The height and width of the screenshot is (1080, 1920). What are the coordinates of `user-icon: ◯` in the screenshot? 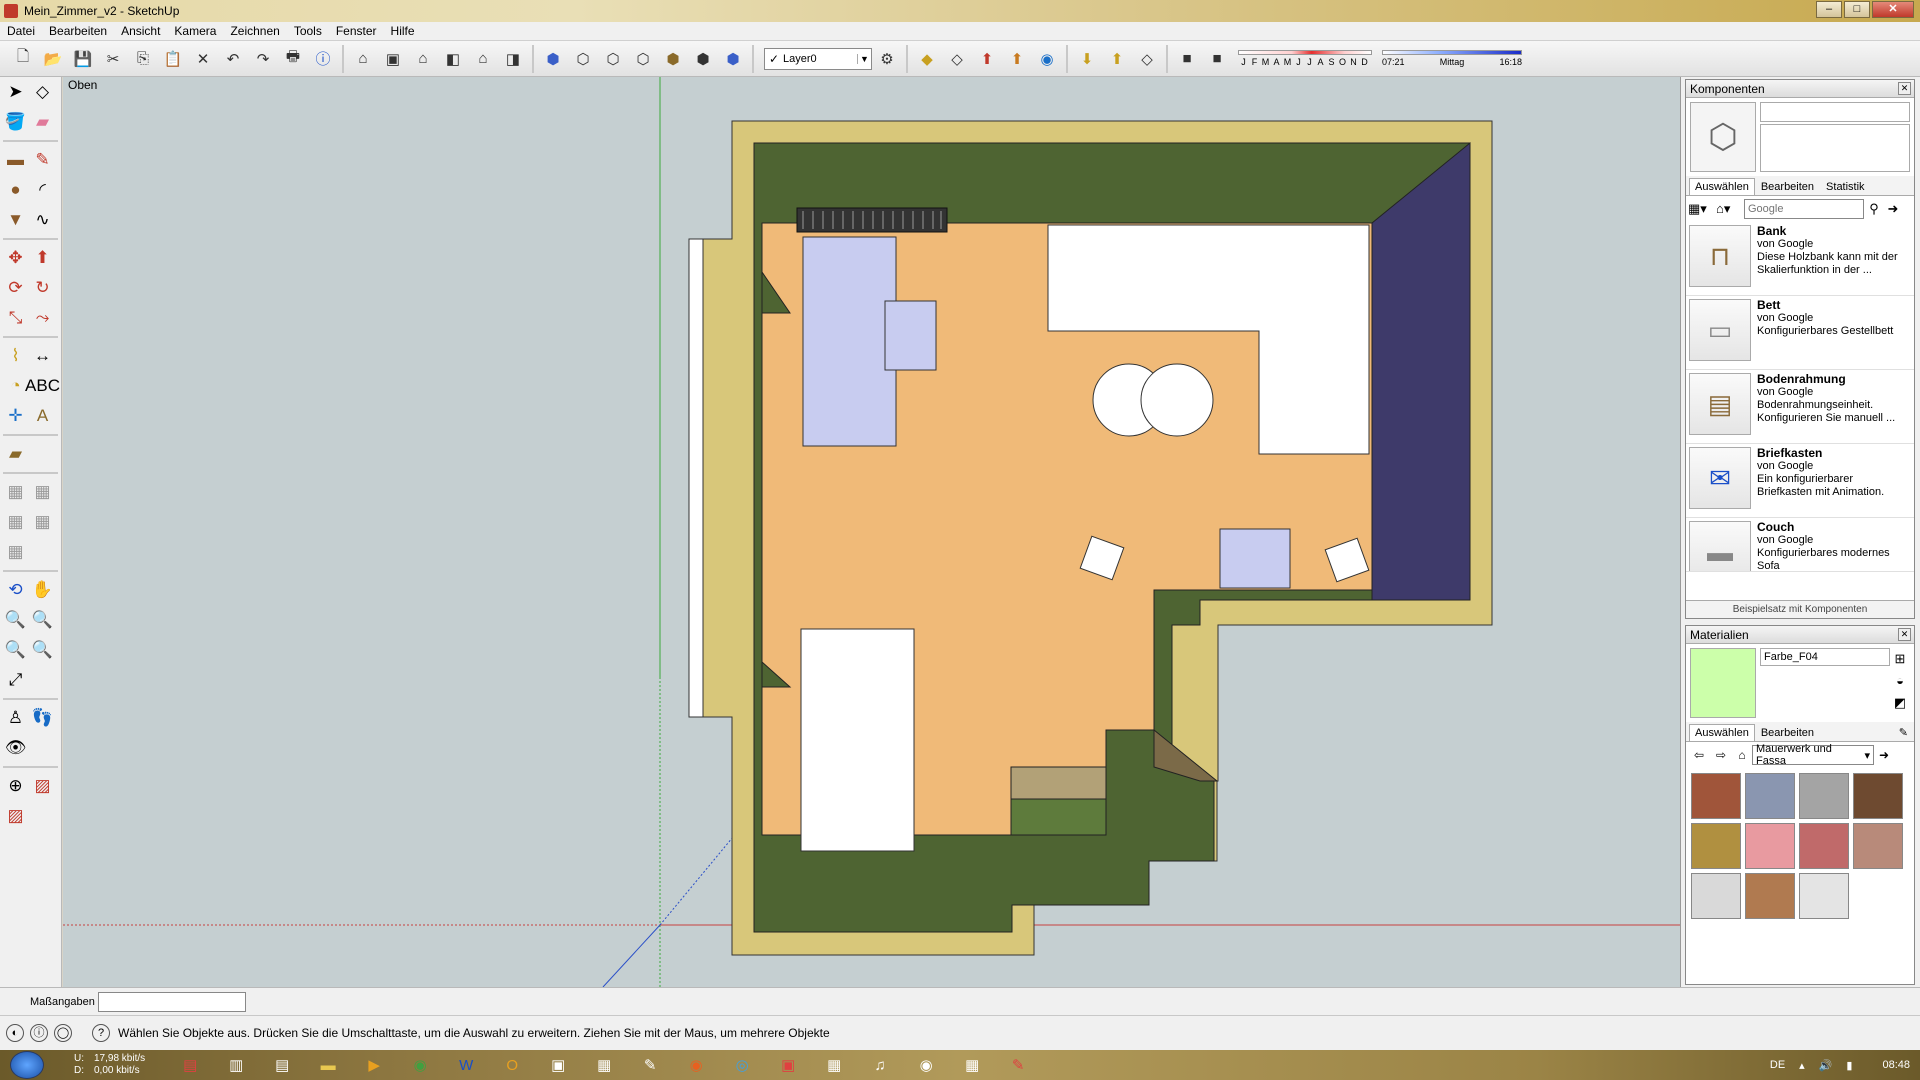 It's located at (63, 1033).